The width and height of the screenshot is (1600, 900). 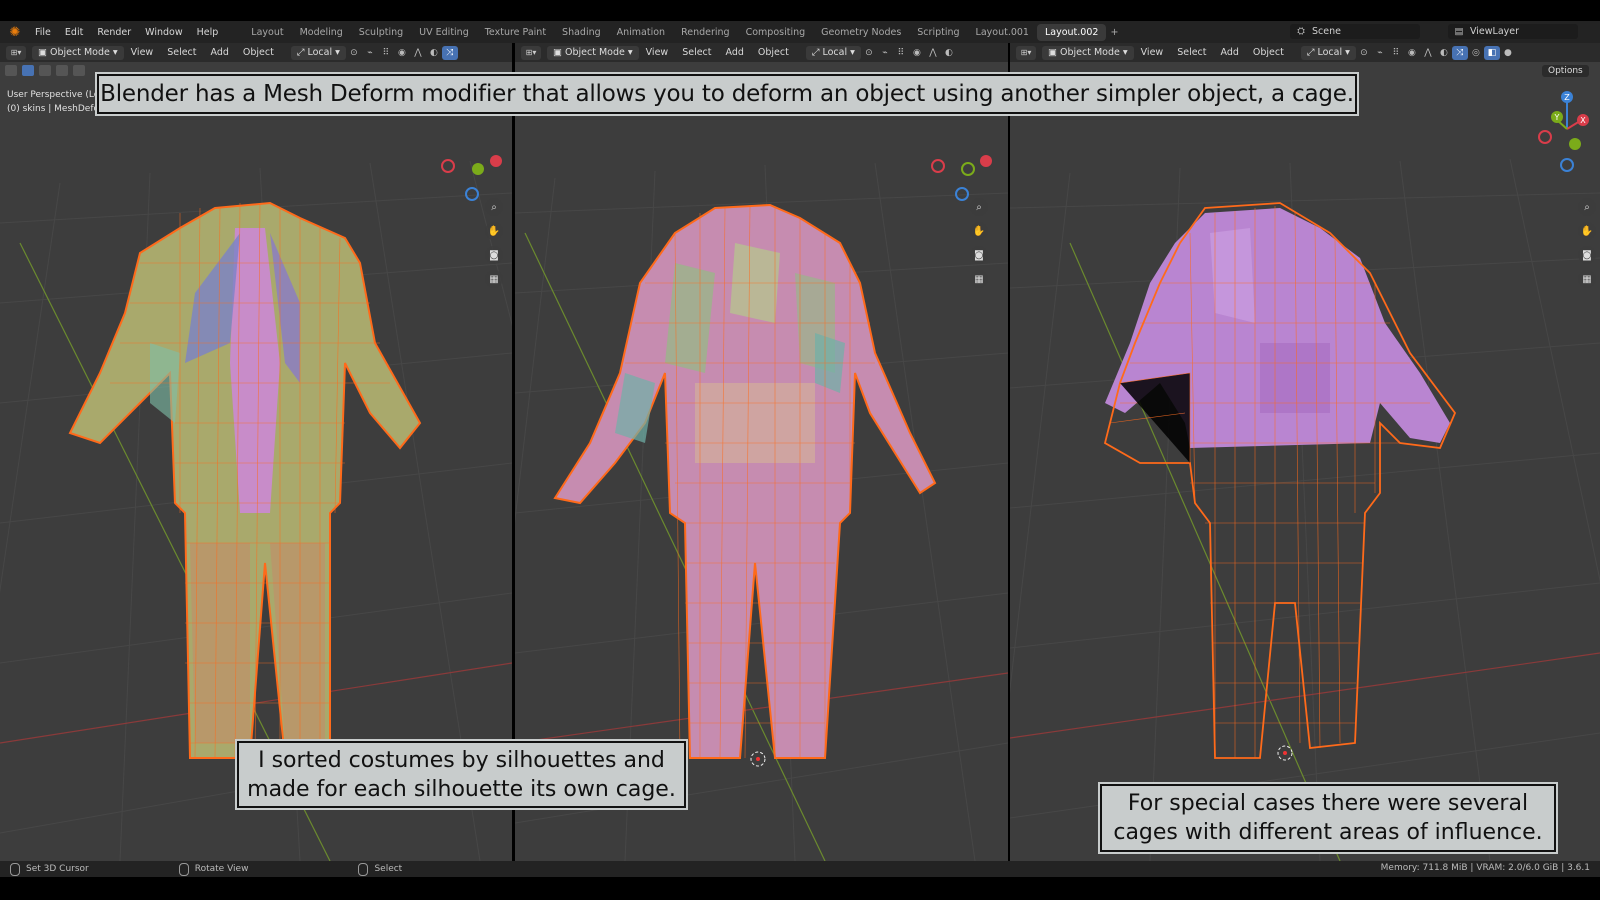 What do you see at coordinates (43, 32) in the screenshot?
I see `menu-file: File` at bounding box center [43, 32].